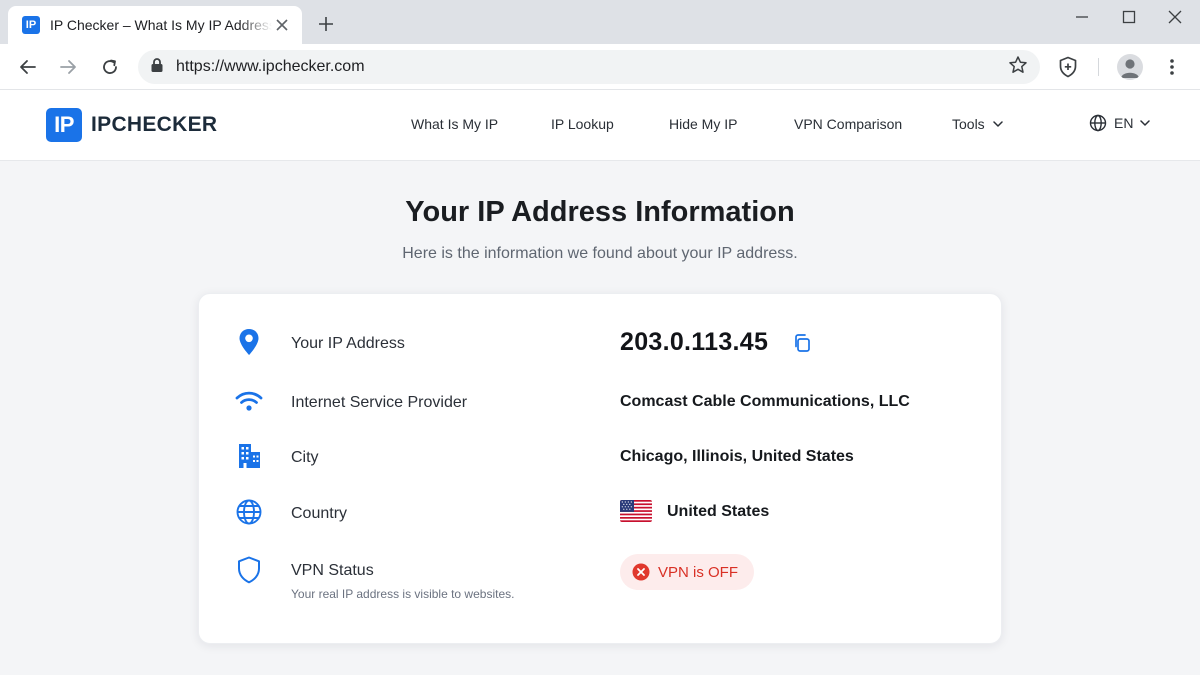 The height and width of the screenshot is (675, 1200). I want to click on page-title: Your IP Address Information, so click(600, 212).